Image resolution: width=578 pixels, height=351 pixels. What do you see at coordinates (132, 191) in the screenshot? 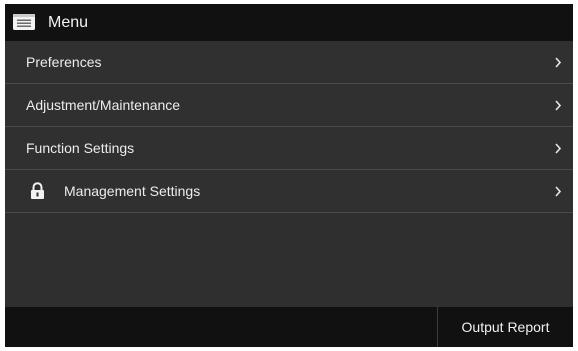
I see `menu-item-label: Management Settings` at bounding box center [132, 191].